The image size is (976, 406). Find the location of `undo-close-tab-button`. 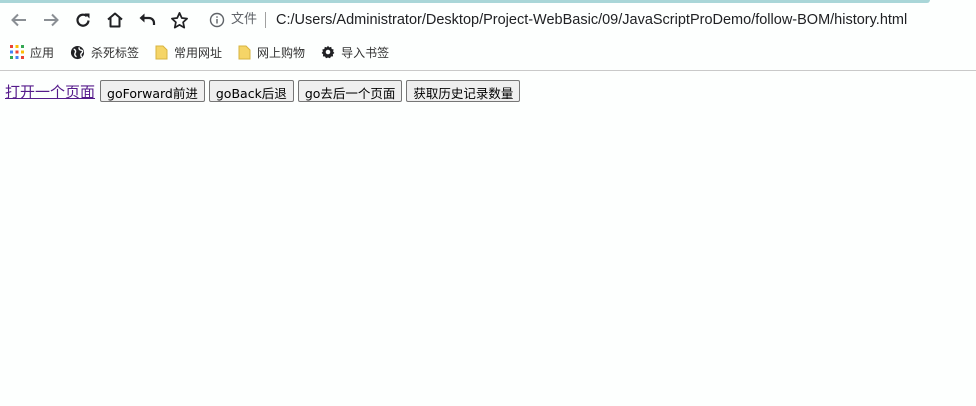

undo-close-tab-button is located at coordinates (147, 20).